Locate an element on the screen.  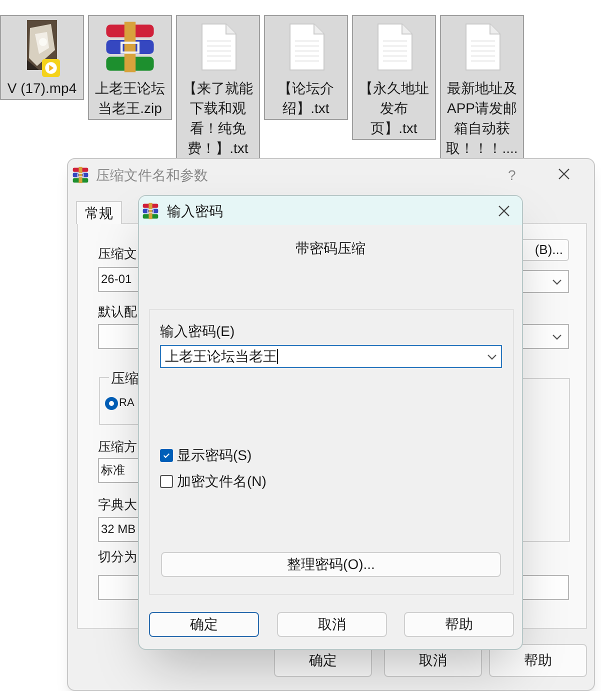
checkbox-label: 加密文件名(N) is located at coordinates (221, 481).